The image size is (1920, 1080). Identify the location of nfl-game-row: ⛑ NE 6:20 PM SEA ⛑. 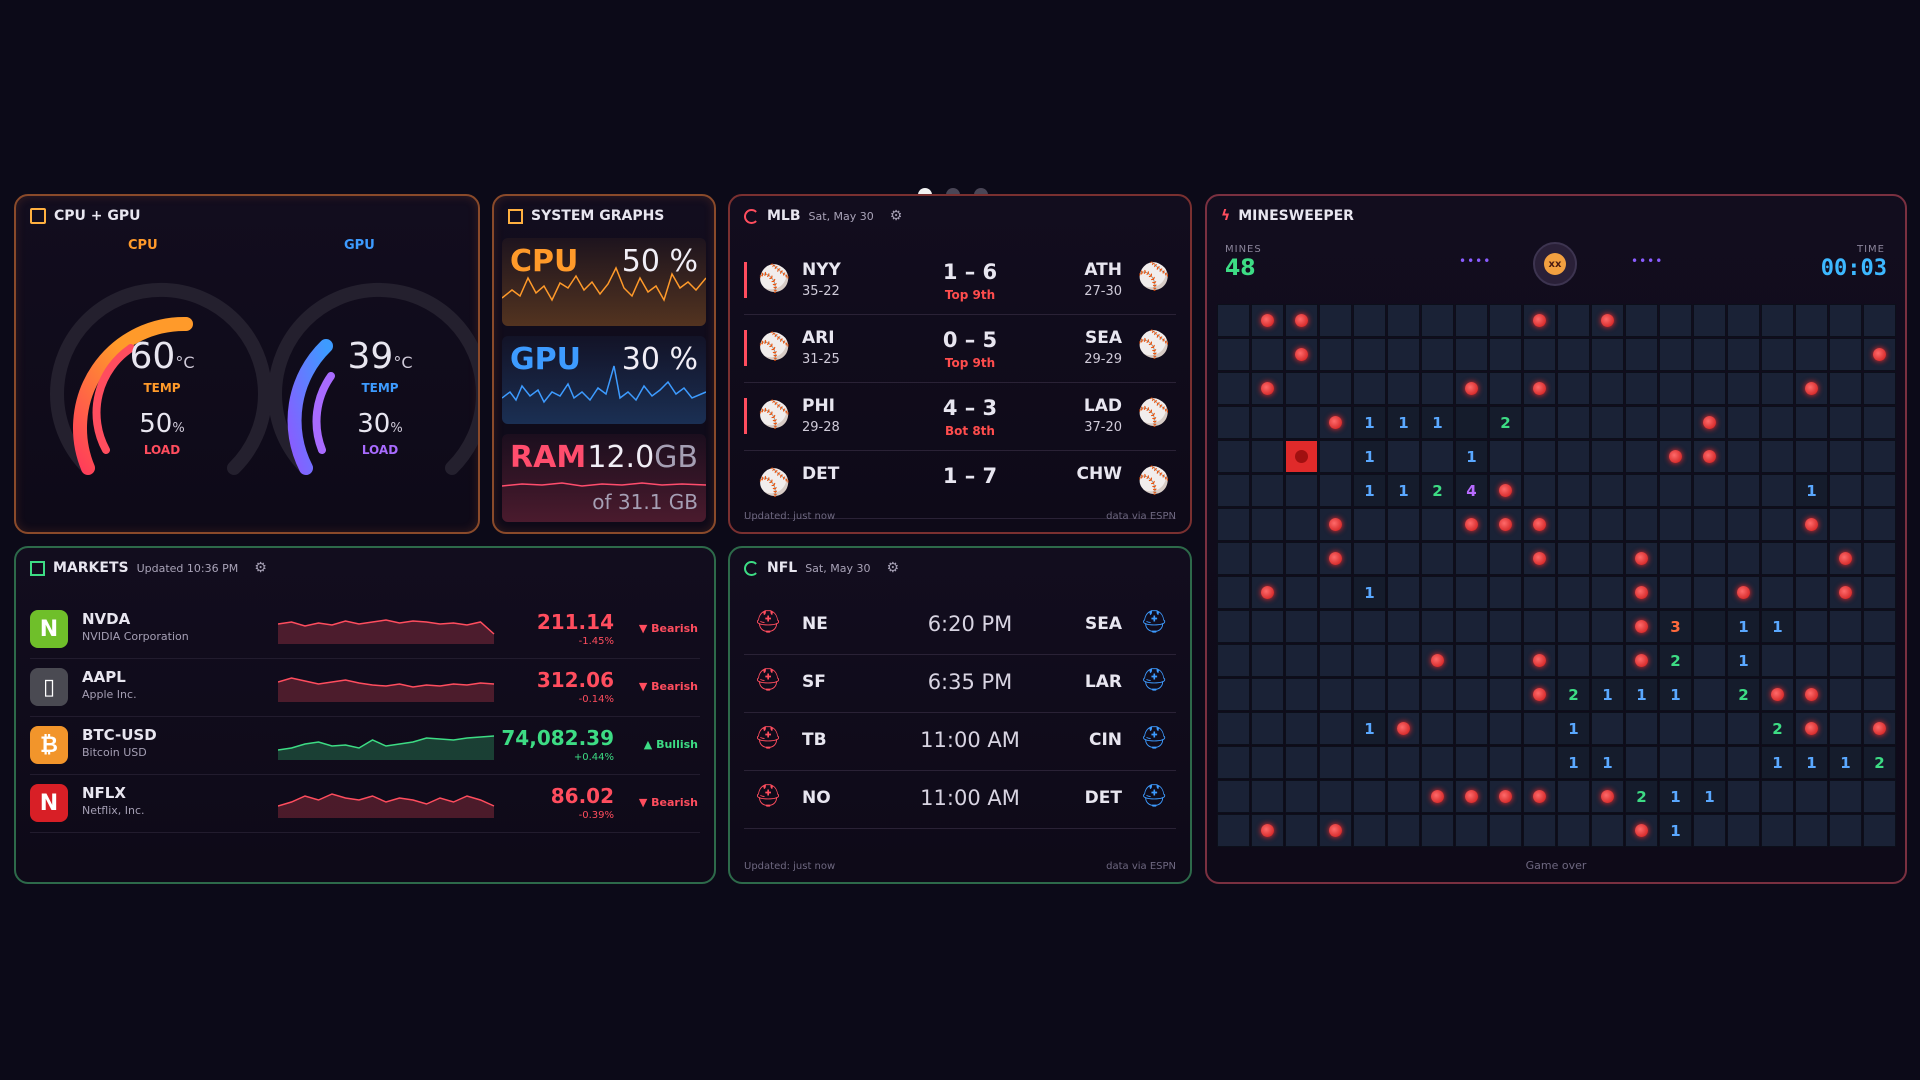
(960, 626).